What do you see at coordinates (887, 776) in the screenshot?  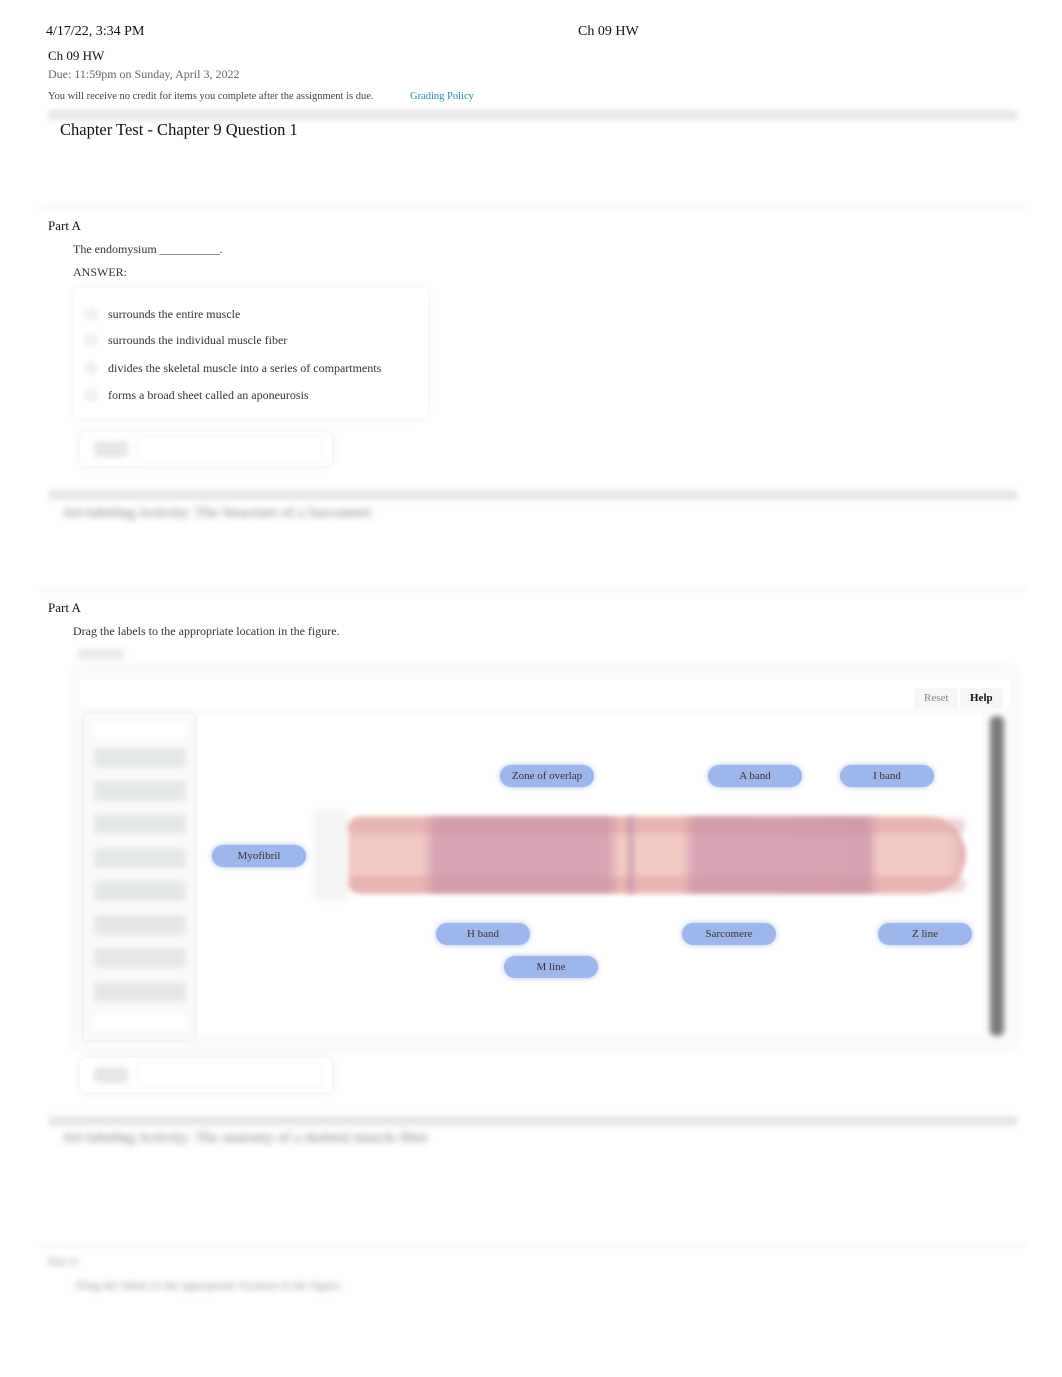 I see `label-i-band: I band` at bounding box center [887, 776].